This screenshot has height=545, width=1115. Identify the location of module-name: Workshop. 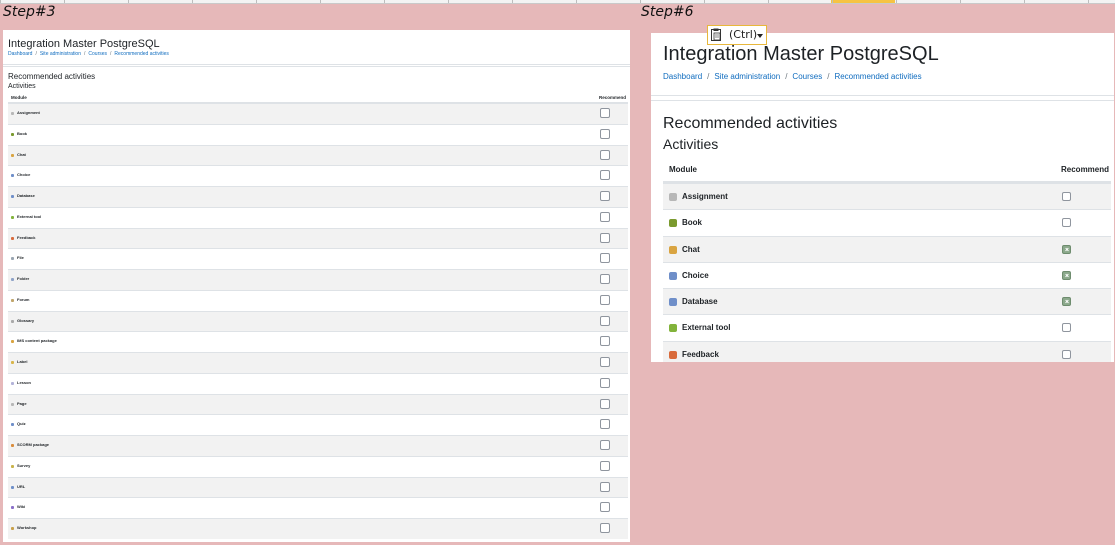
(27, 527).